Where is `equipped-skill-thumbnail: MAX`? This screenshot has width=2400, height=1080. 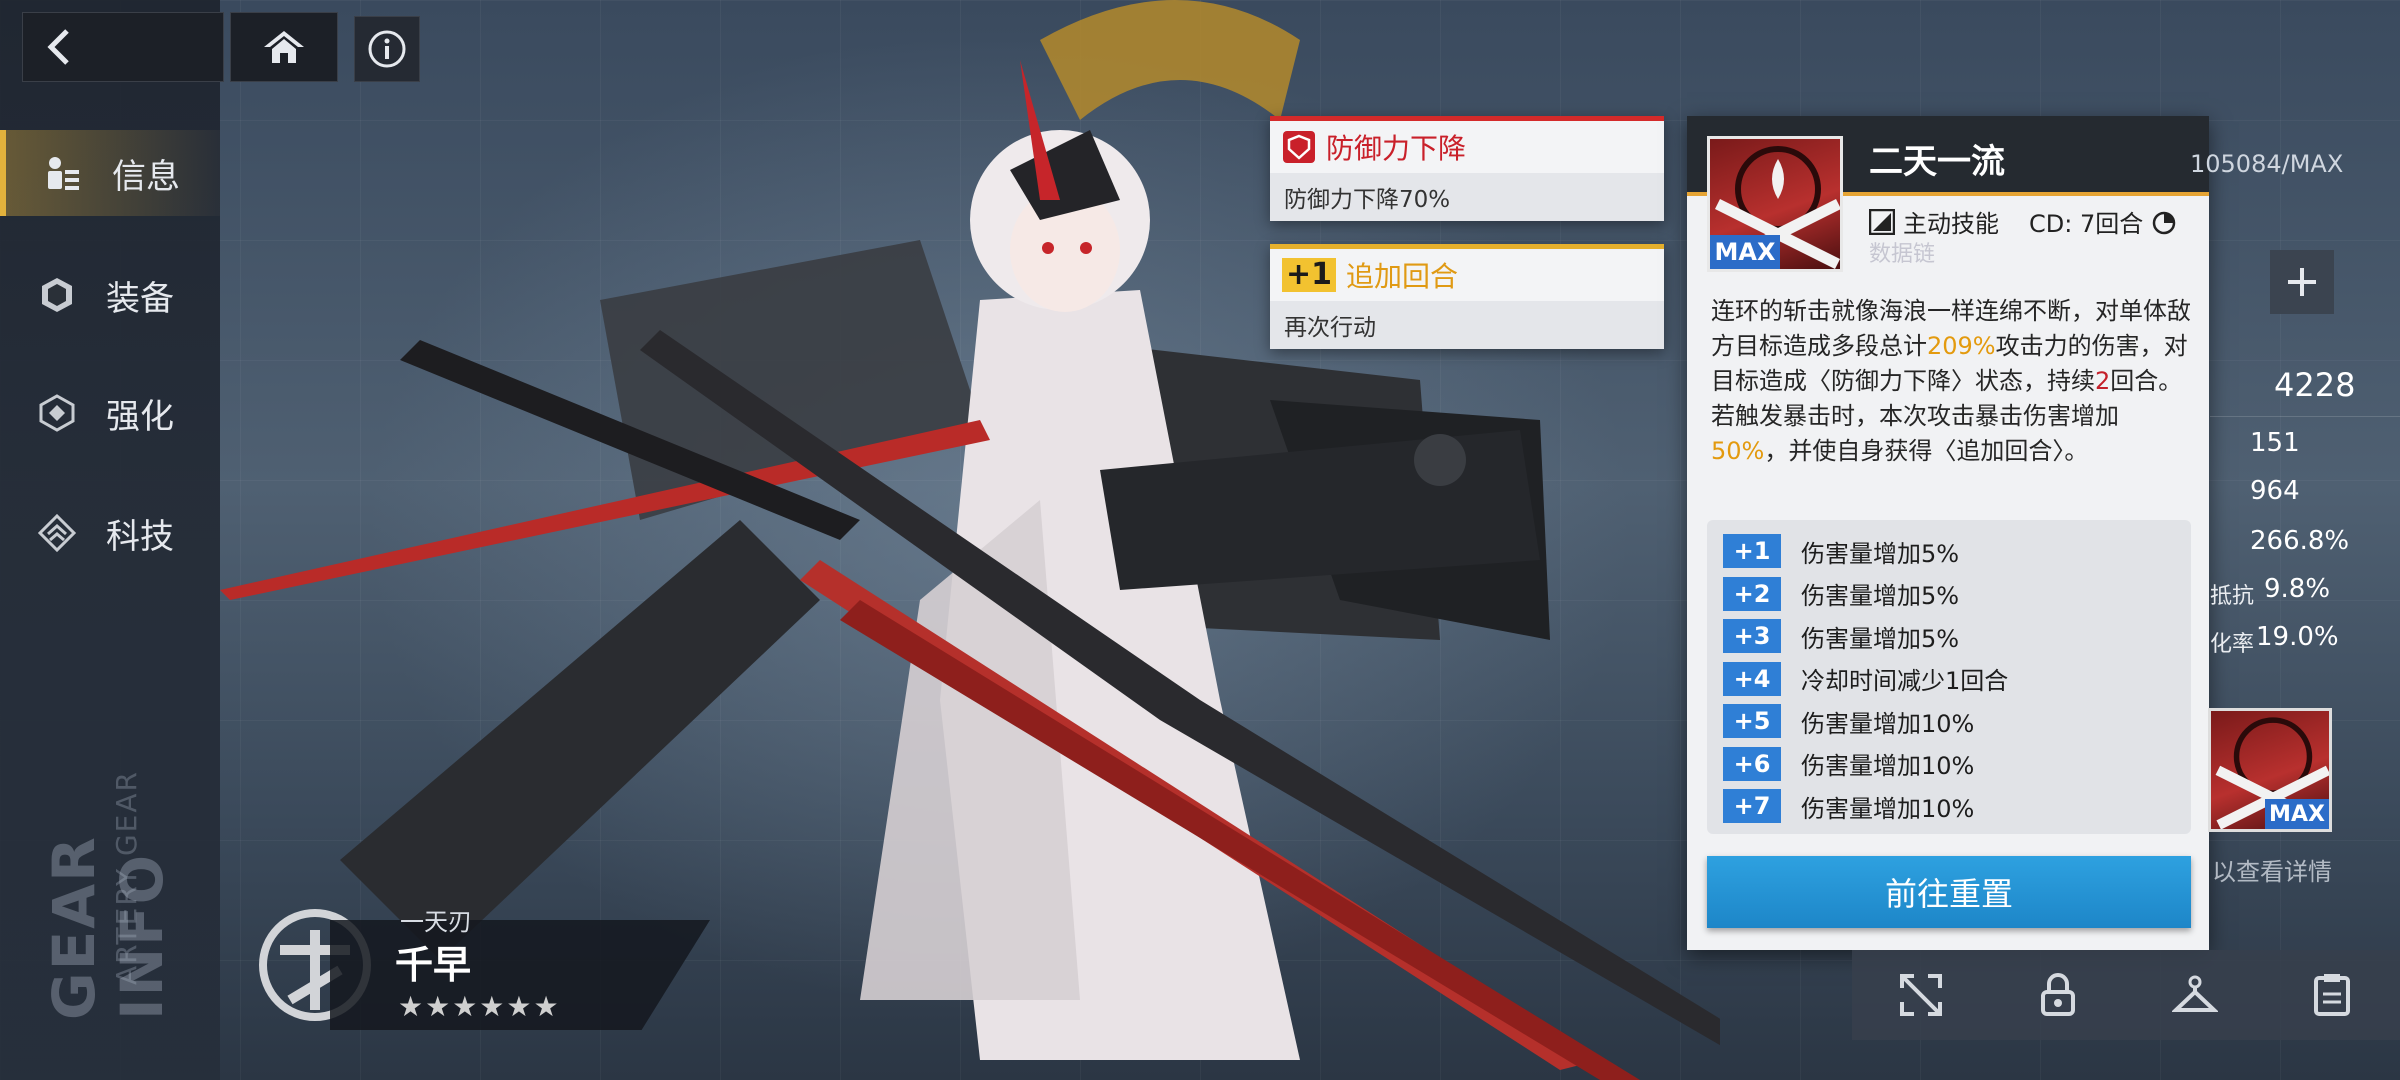
equipped-skill-thumbnail: MAX is located at coordinates (2270, 770).